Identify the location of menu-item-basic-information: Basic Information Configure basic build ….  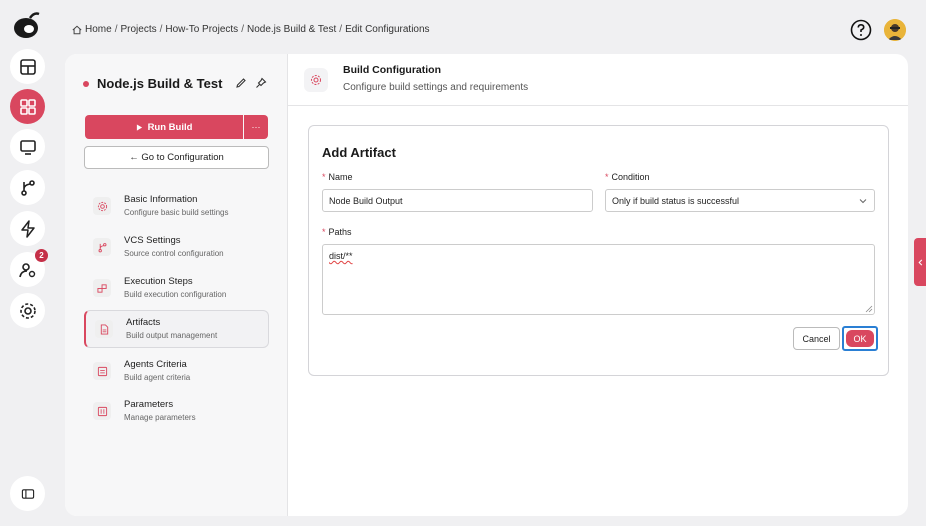
(176, 207).